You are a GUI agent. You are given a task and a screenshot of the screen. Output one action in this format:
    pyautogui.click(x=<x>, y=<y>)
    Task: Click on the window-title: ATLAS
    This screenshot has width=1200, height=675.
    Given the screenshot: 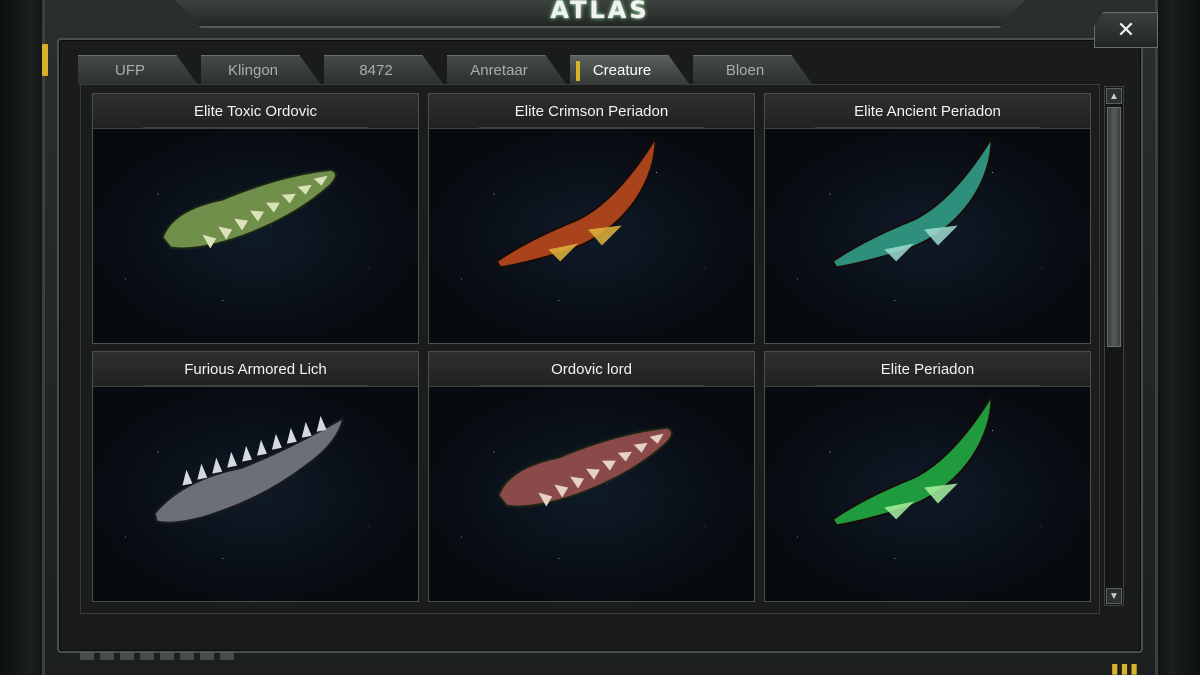 What is the action you would take?
    pyautogui.click(x=600, y=12)
    